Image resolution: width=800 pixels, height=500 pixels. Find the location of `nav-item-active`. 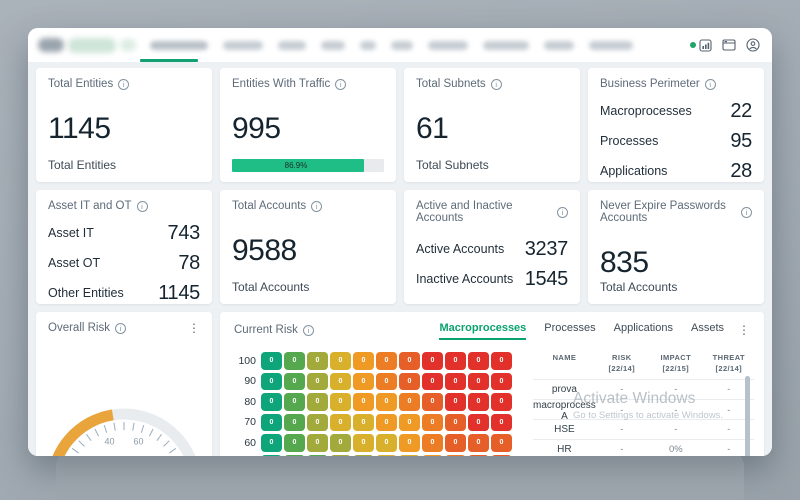

nav-item-active is located at coordinates (179, 45).